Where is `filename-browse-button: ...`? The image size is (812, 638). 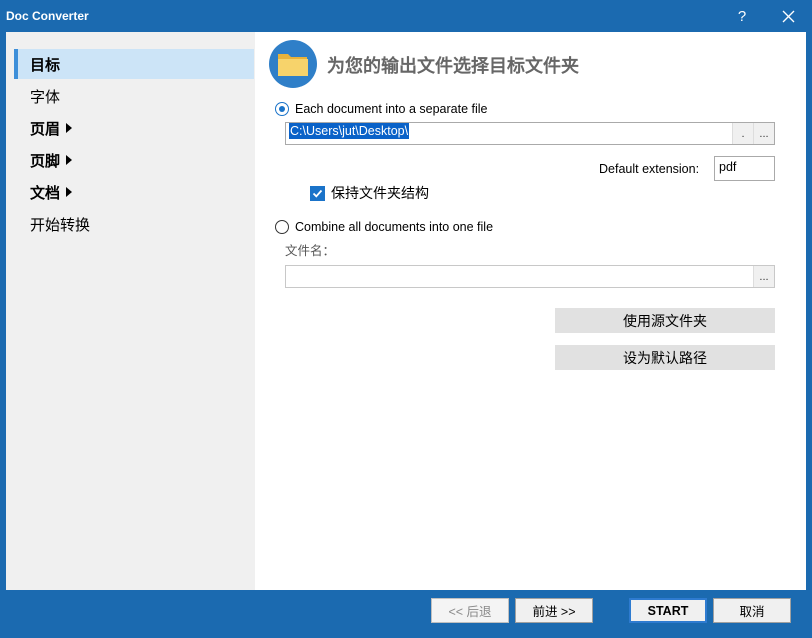 filename-browse-button: ... is located at coordinates (763, 276).